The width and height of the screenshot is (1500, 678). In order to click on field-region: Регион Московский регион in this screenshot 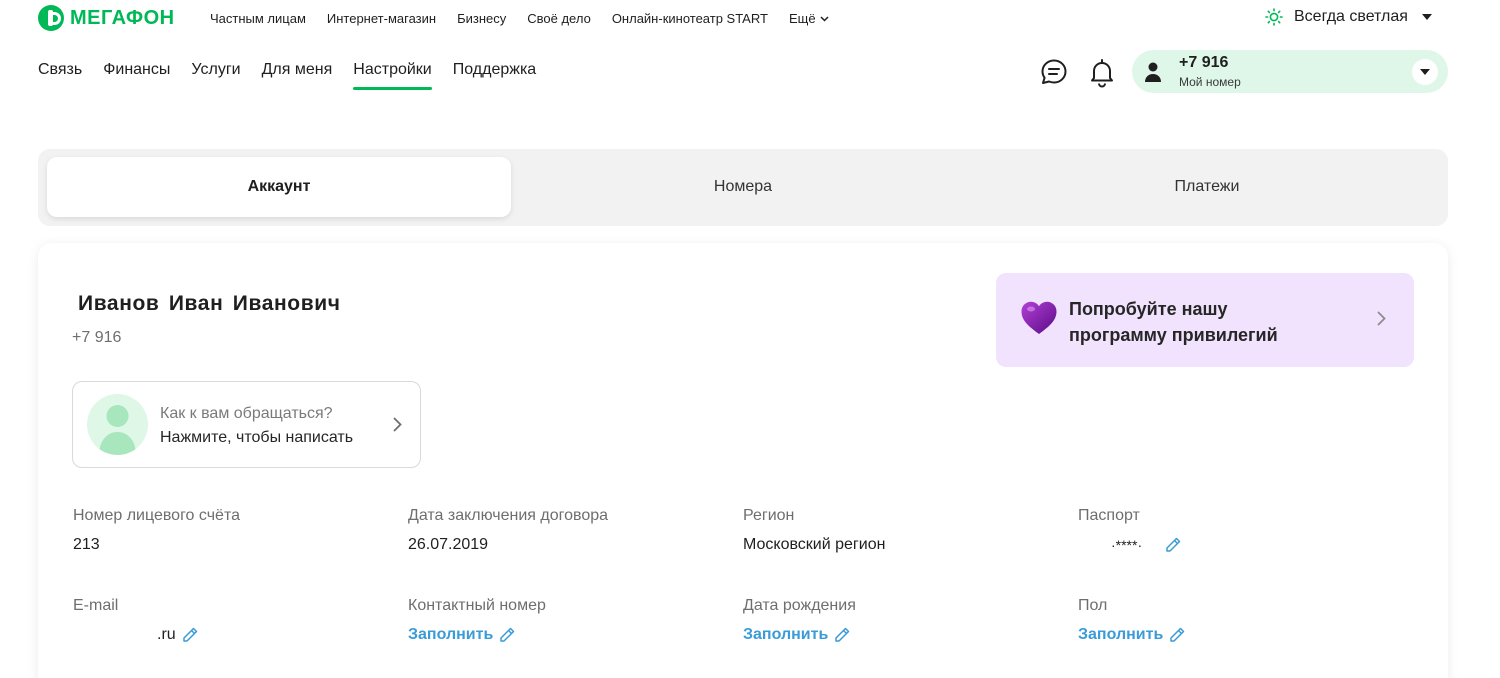, I will do `click(814, 530)`.